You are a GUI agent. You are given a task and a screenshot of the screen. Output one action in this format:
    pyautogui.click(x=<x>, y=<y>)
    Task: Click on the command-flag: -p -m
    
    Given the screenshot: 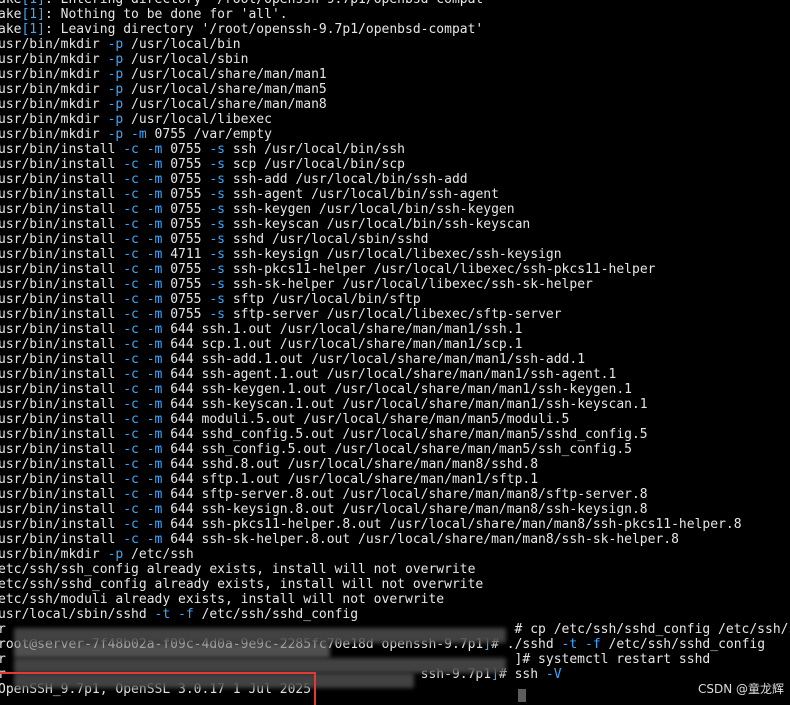 What is the action you would take?
    pyautogui.click(x=127, y=134)
    